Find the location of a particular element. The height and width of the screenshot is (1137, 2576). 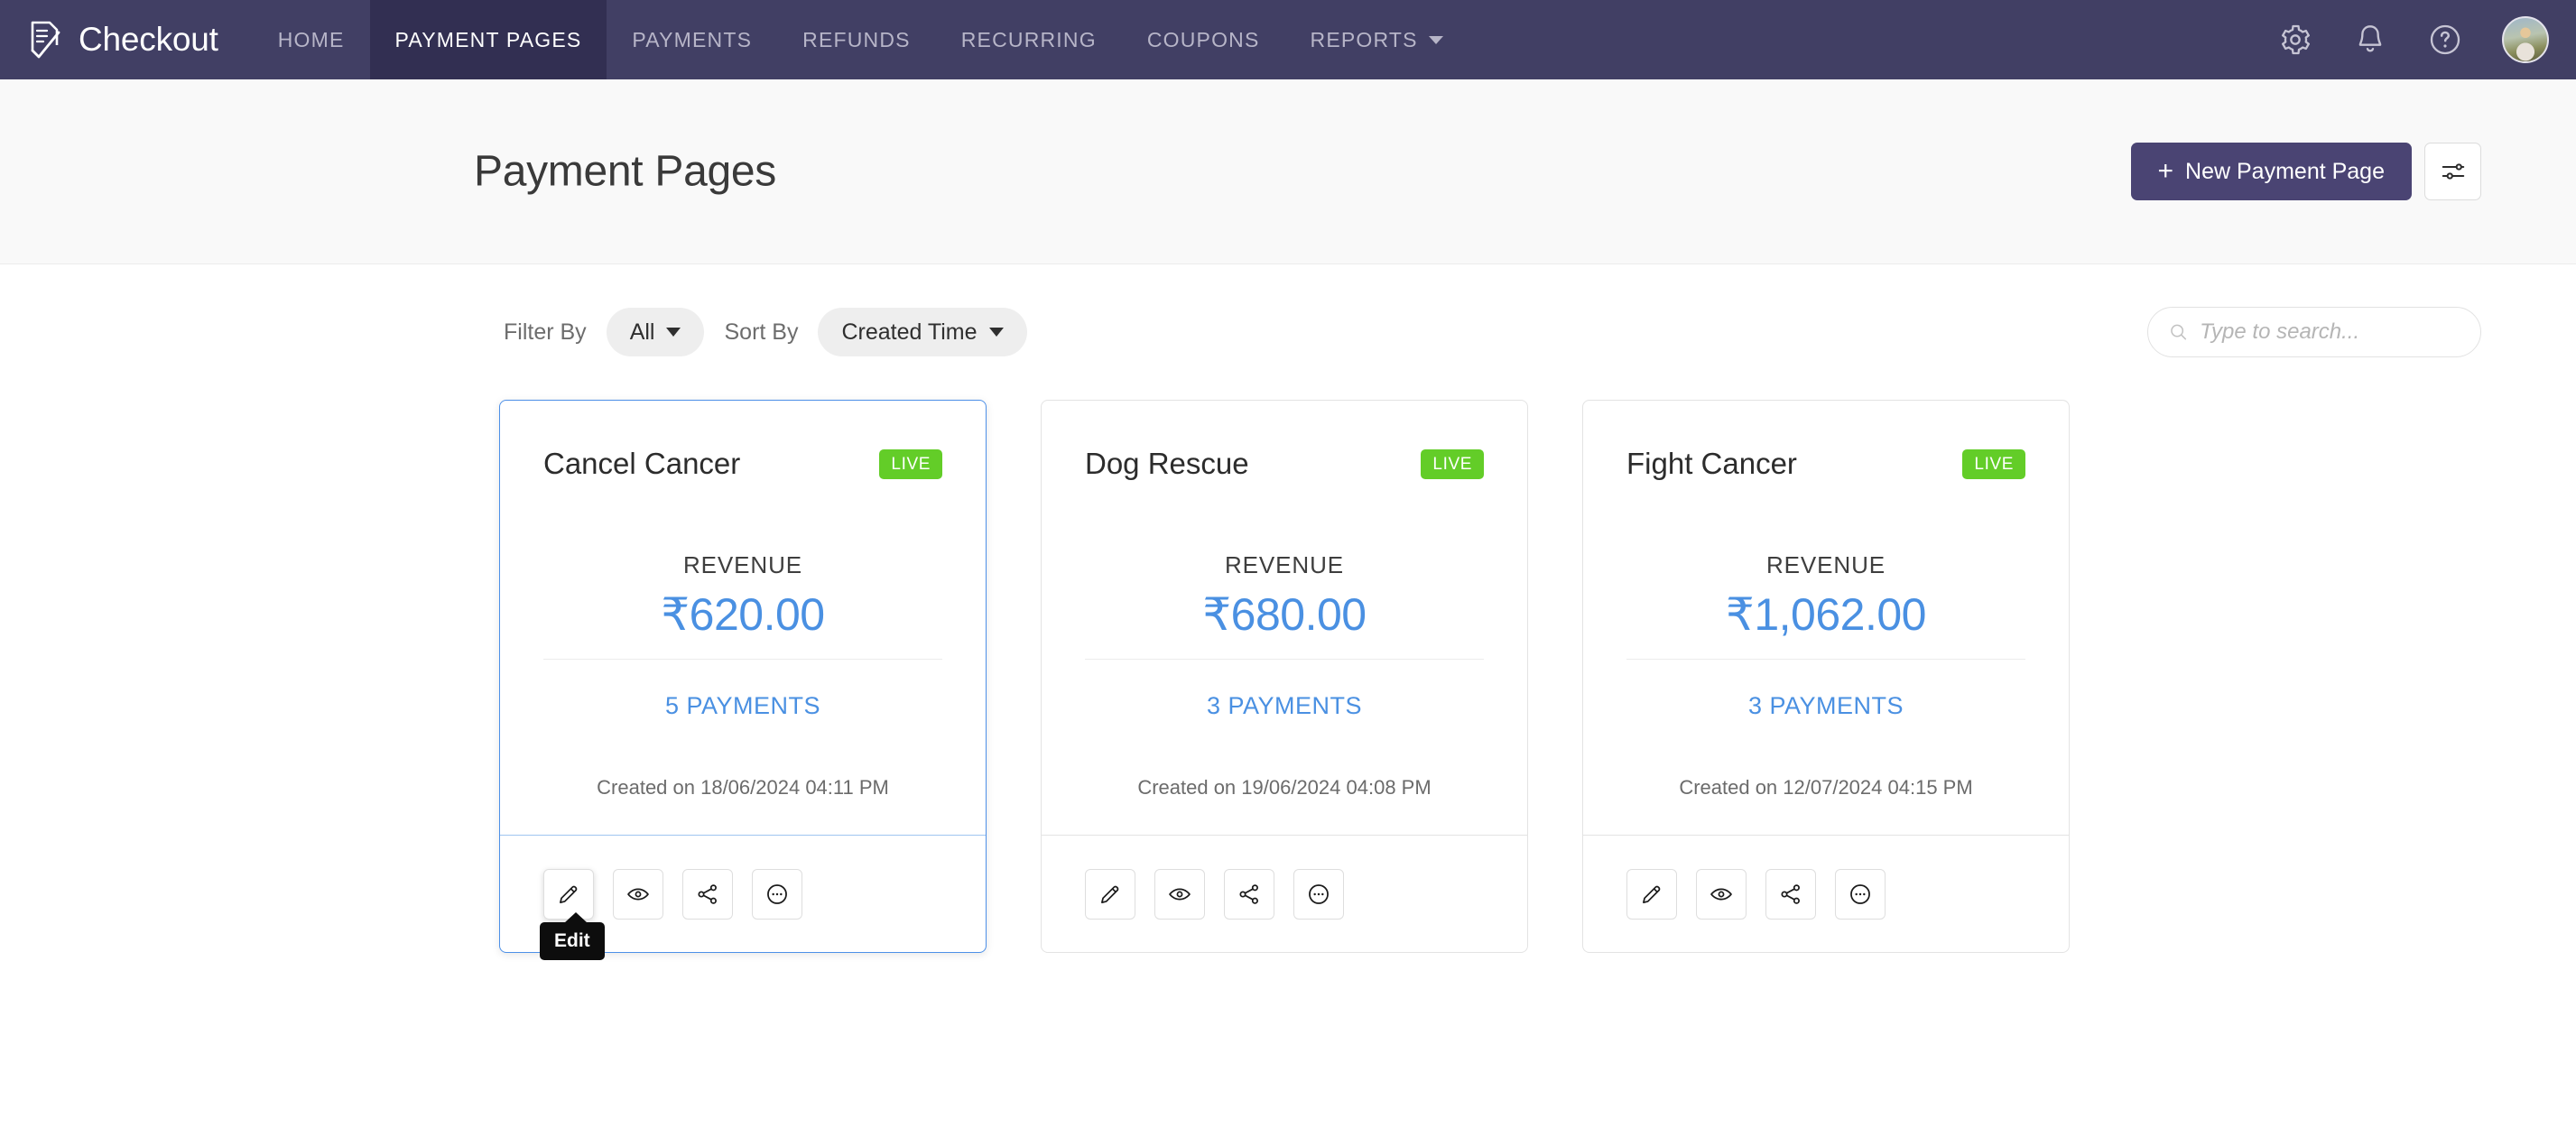

nav-link-label: RECURRING is located at coordinates (1028, 39).